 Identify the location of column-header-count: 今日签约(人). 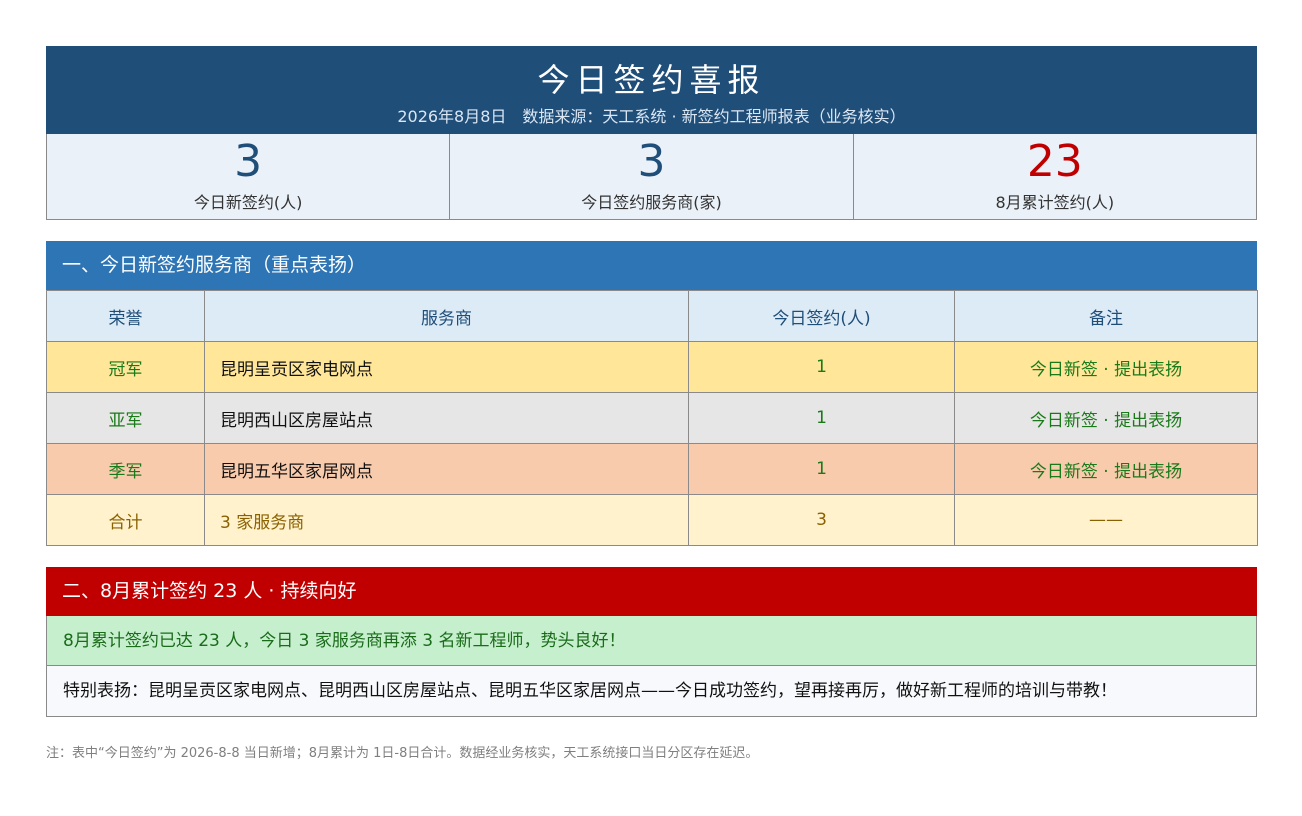
(821, 316).